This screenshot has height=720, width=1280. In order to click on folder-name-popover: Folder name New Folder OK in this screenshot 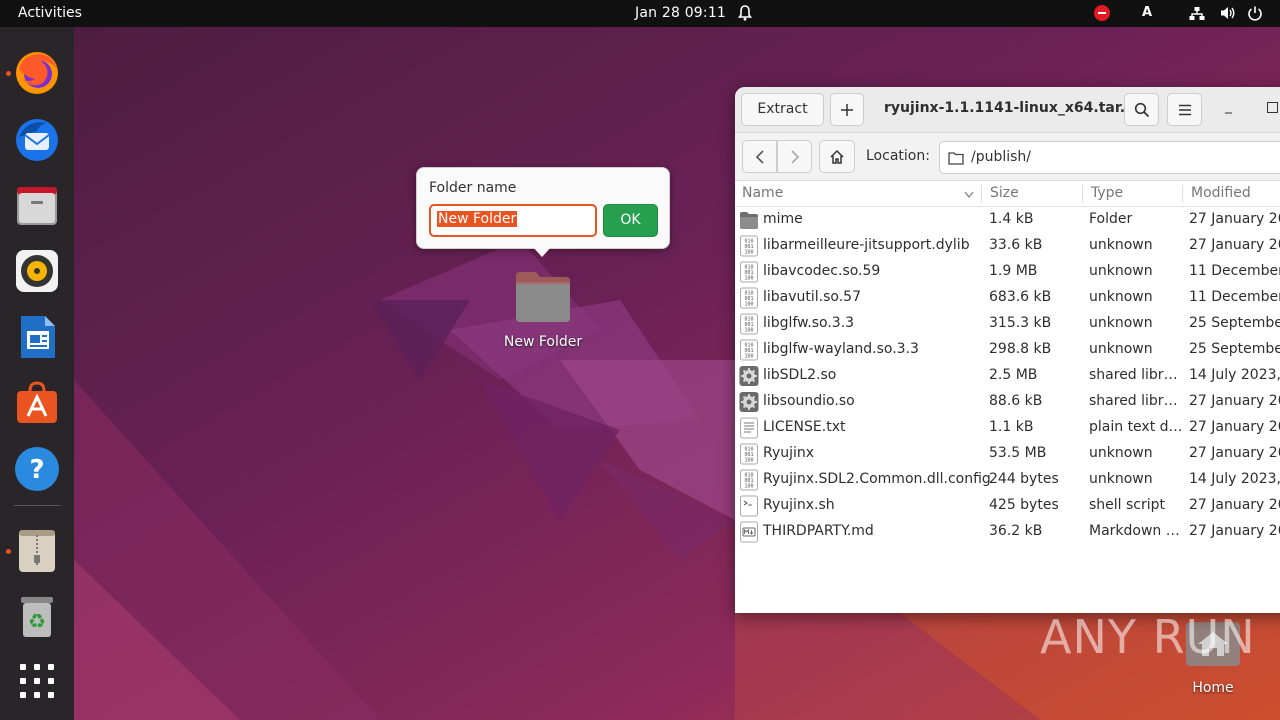, I will do `click(543, 208)`.